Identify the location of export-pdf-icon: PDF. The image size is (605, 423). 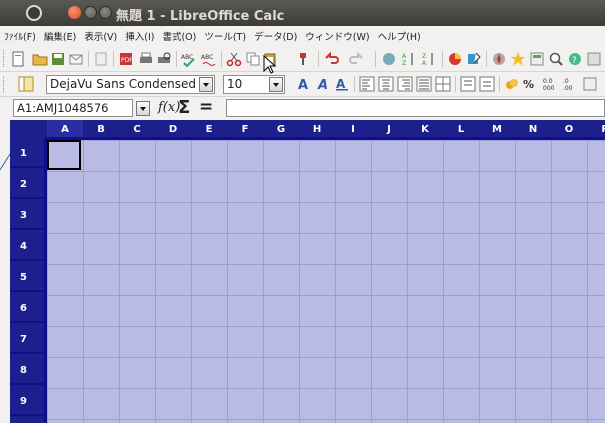
(126, 59).